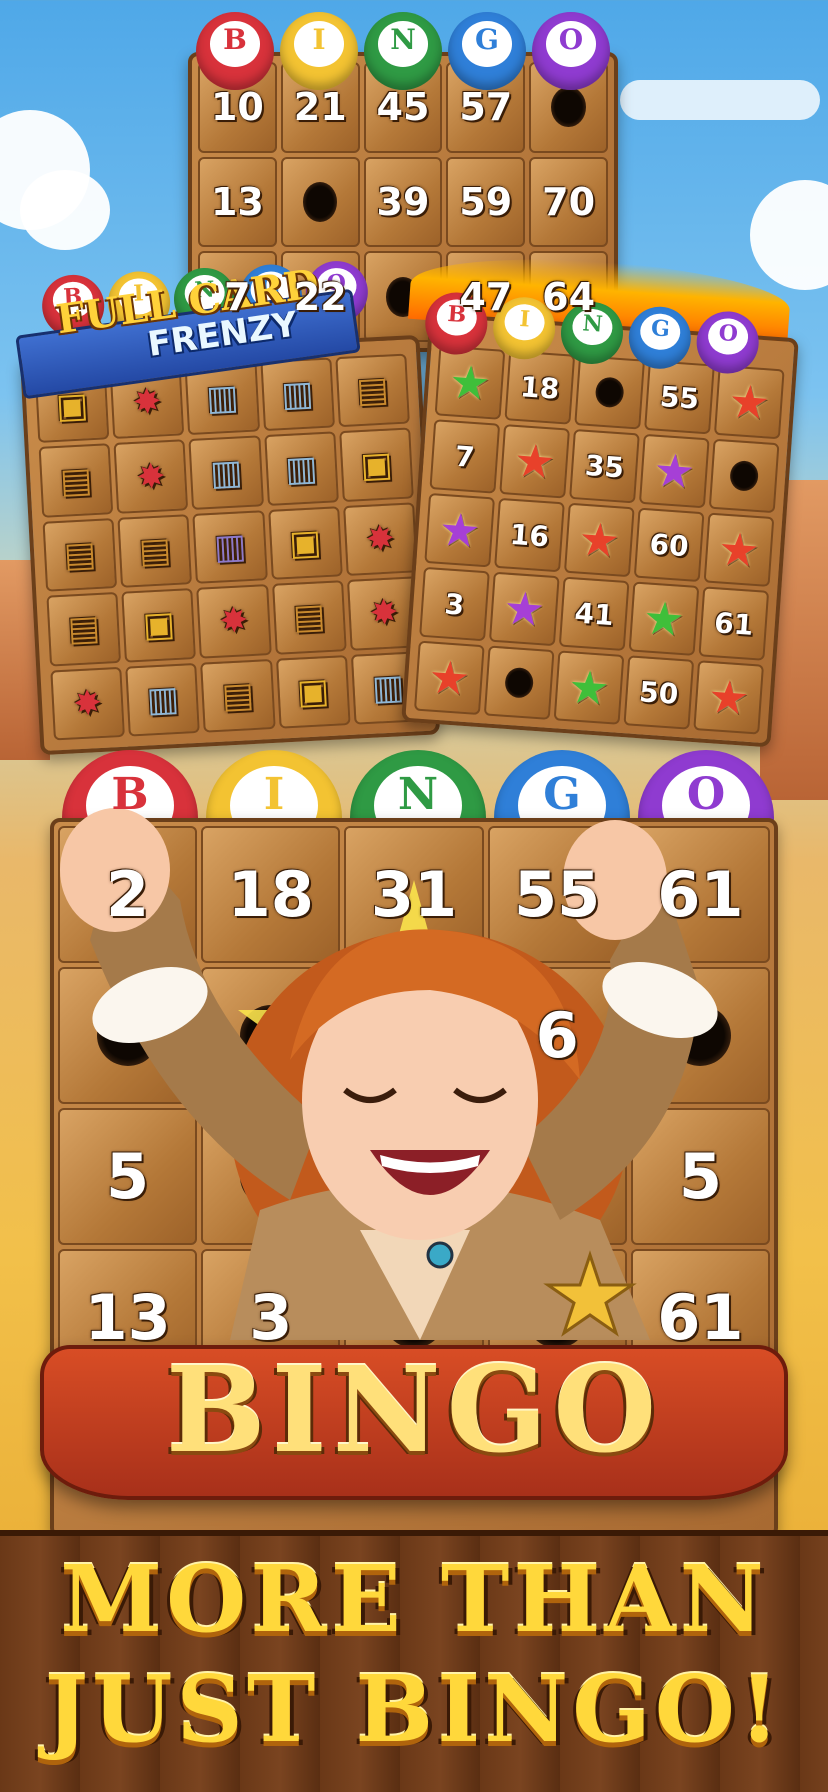 The image size is (828, 1792). I want to click on bingo-ball-b: B, so click(235, 51).